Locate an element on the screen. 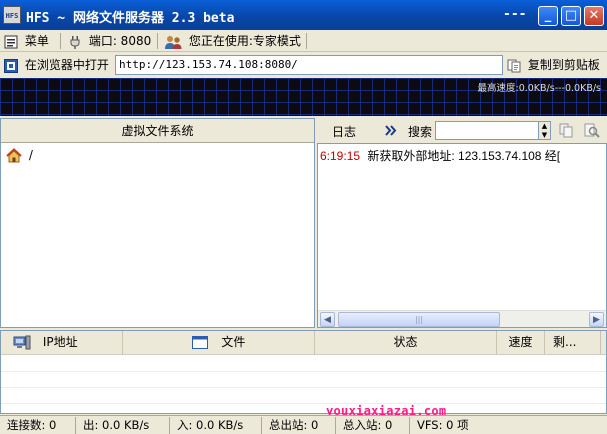 The height and width of the screenshot is (434, 607). scroll-right-button: ▶ is located at coordinates (596, 319).